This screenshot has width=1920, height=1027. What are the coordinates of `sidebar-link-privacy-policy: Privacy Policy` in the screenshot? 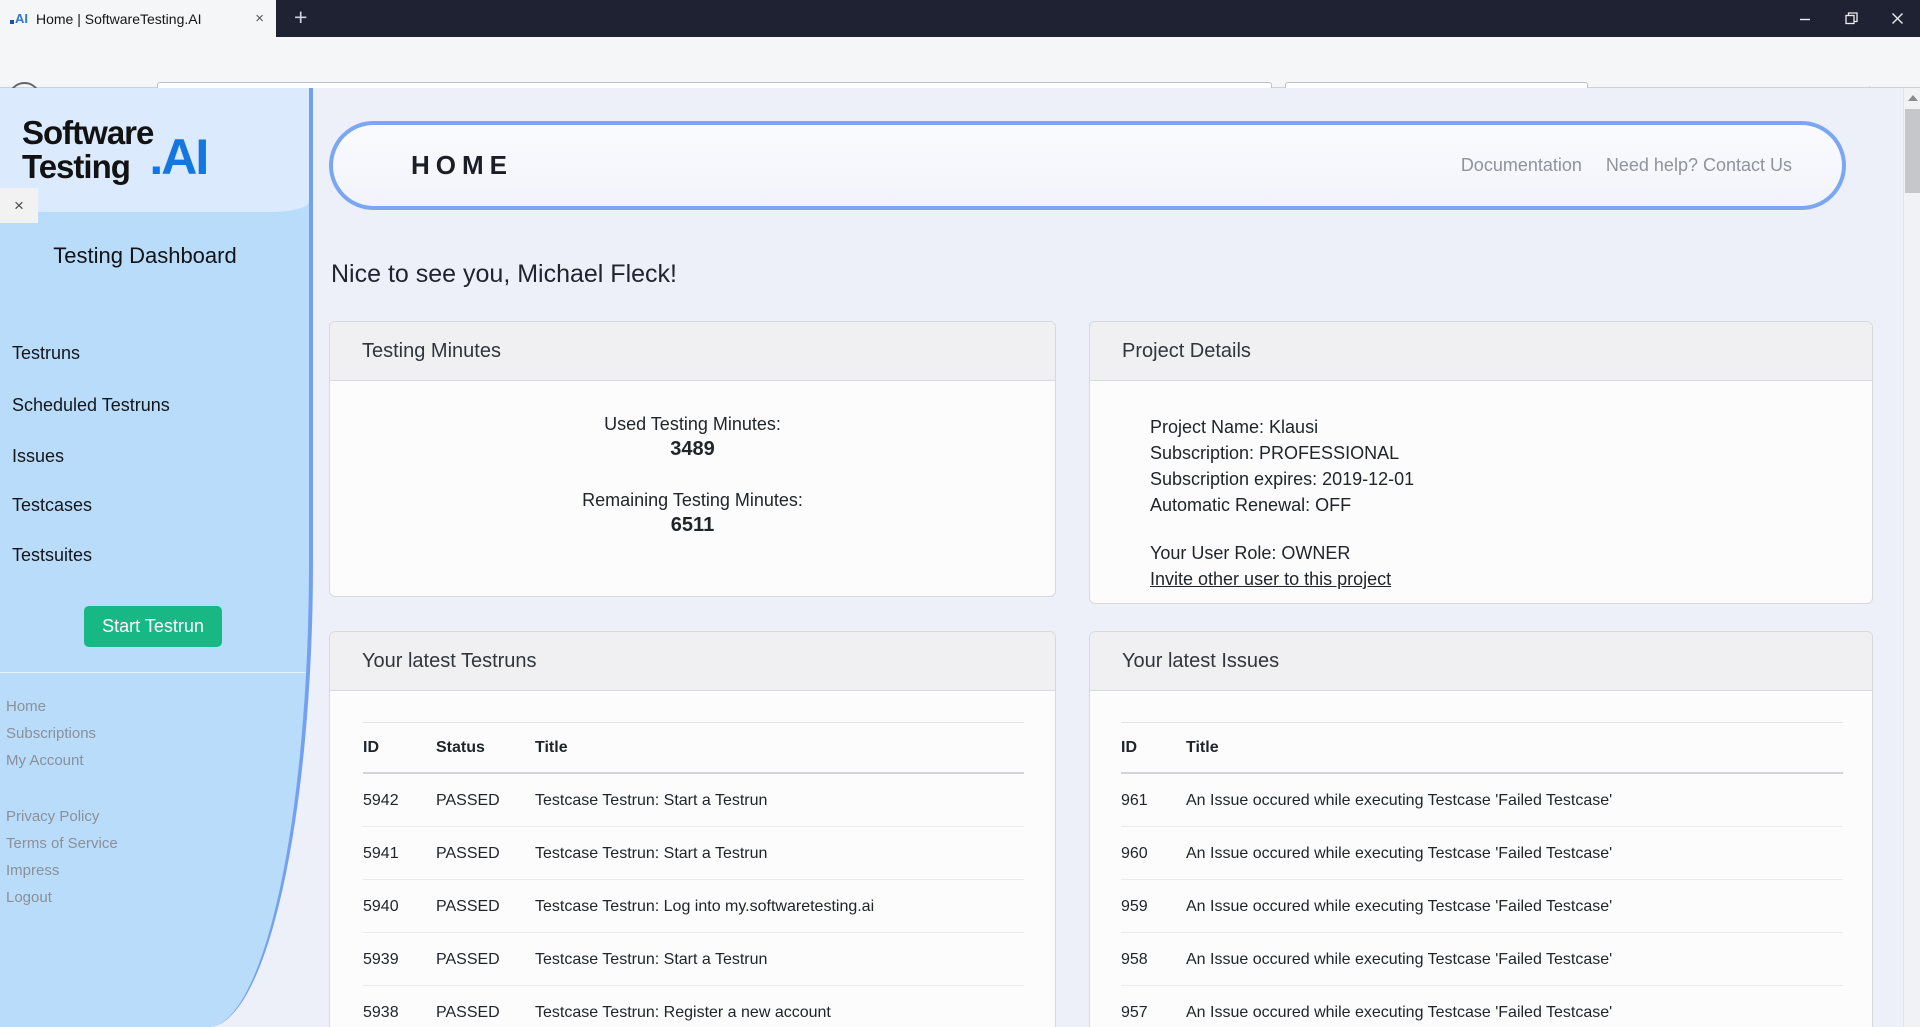 It's located at (52, 816).